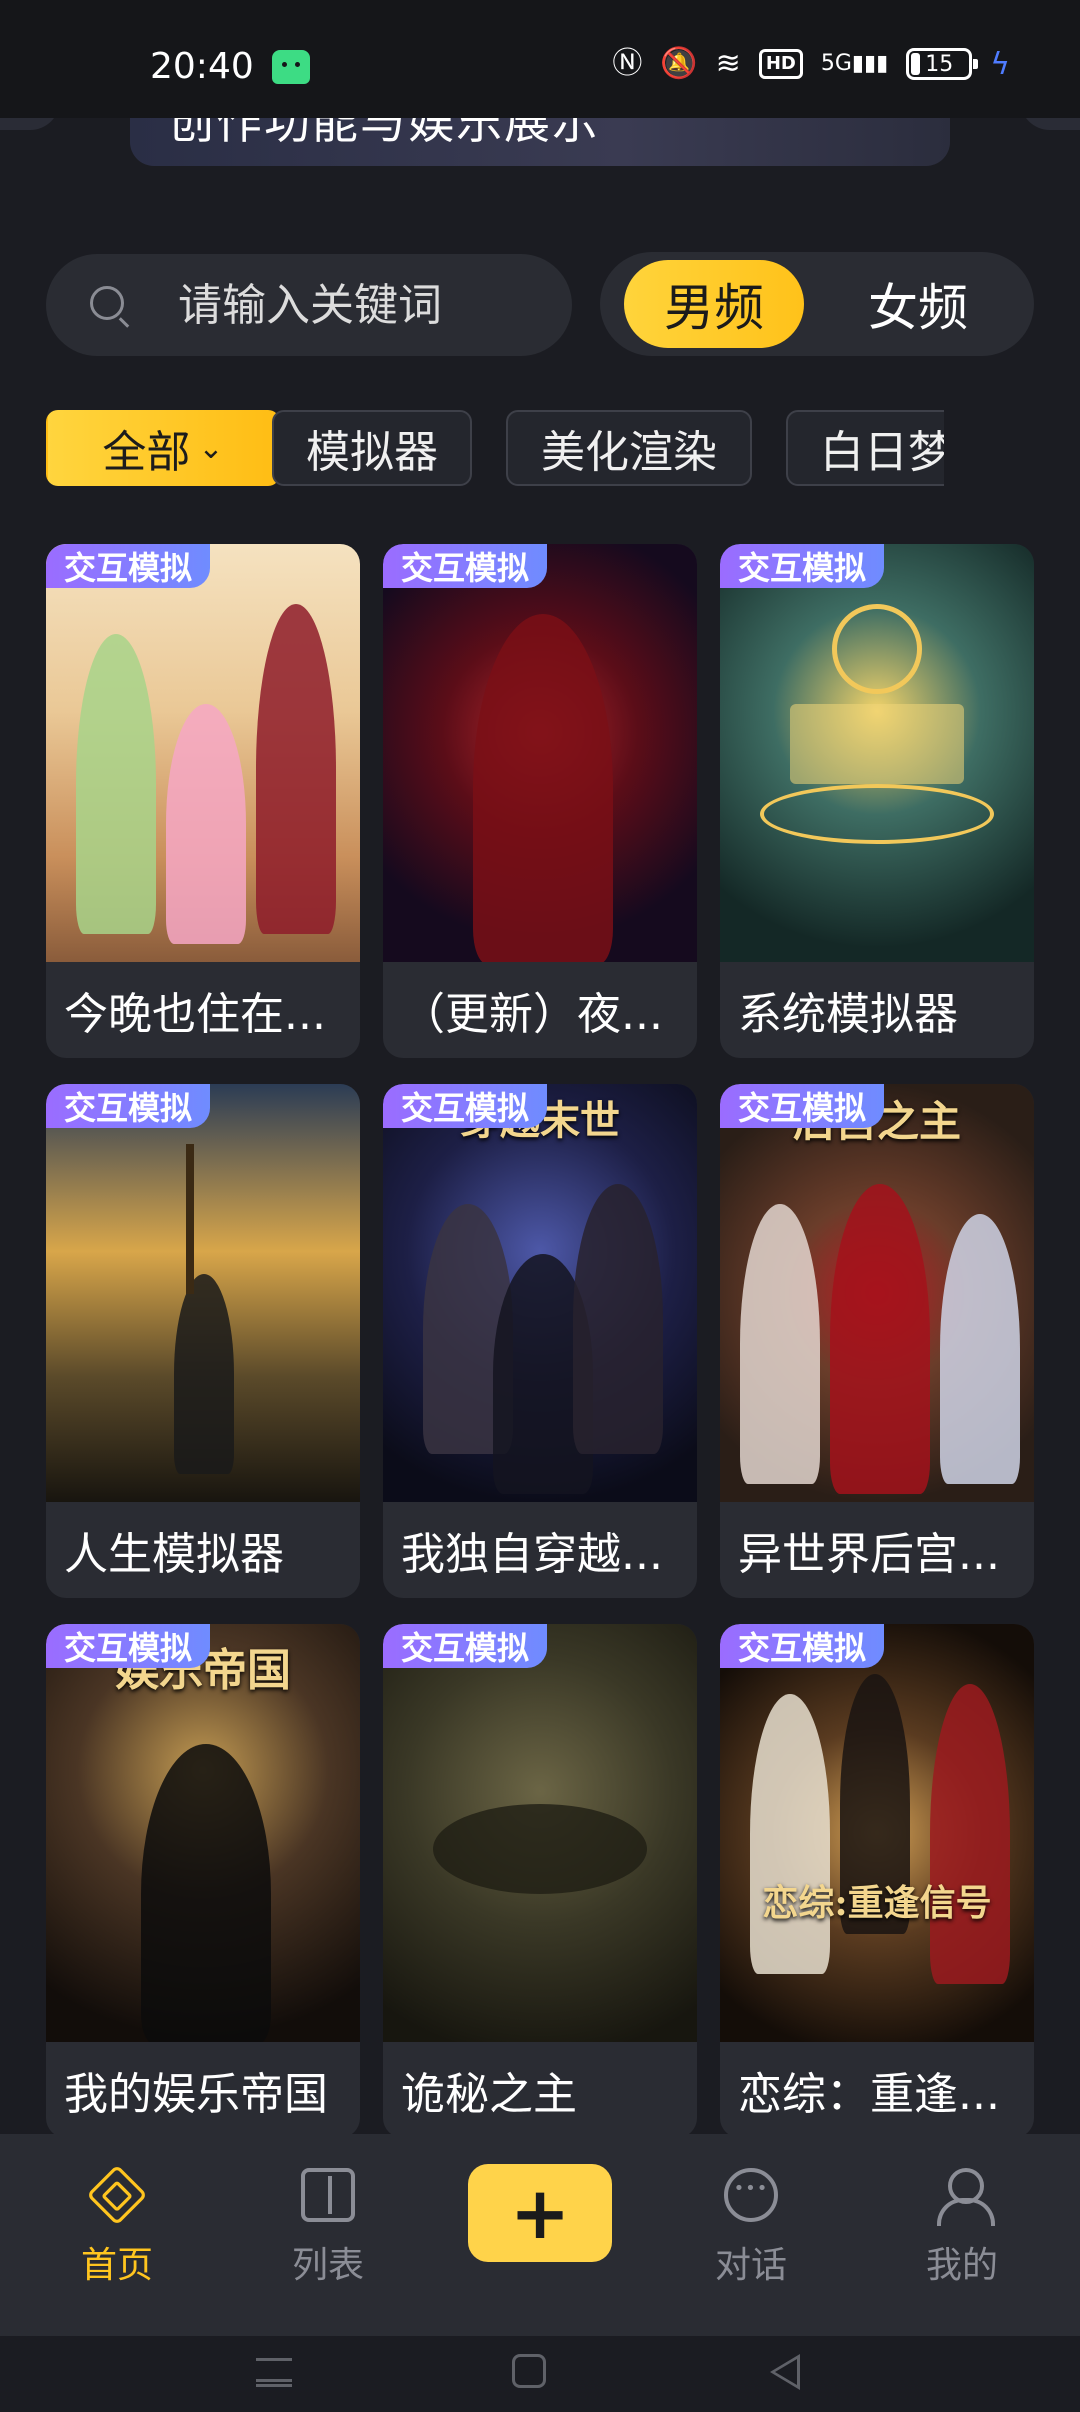 The height and width of the screenshot is (2412, 1080). I want to click on status-time: 20:40, so click(202, 66).